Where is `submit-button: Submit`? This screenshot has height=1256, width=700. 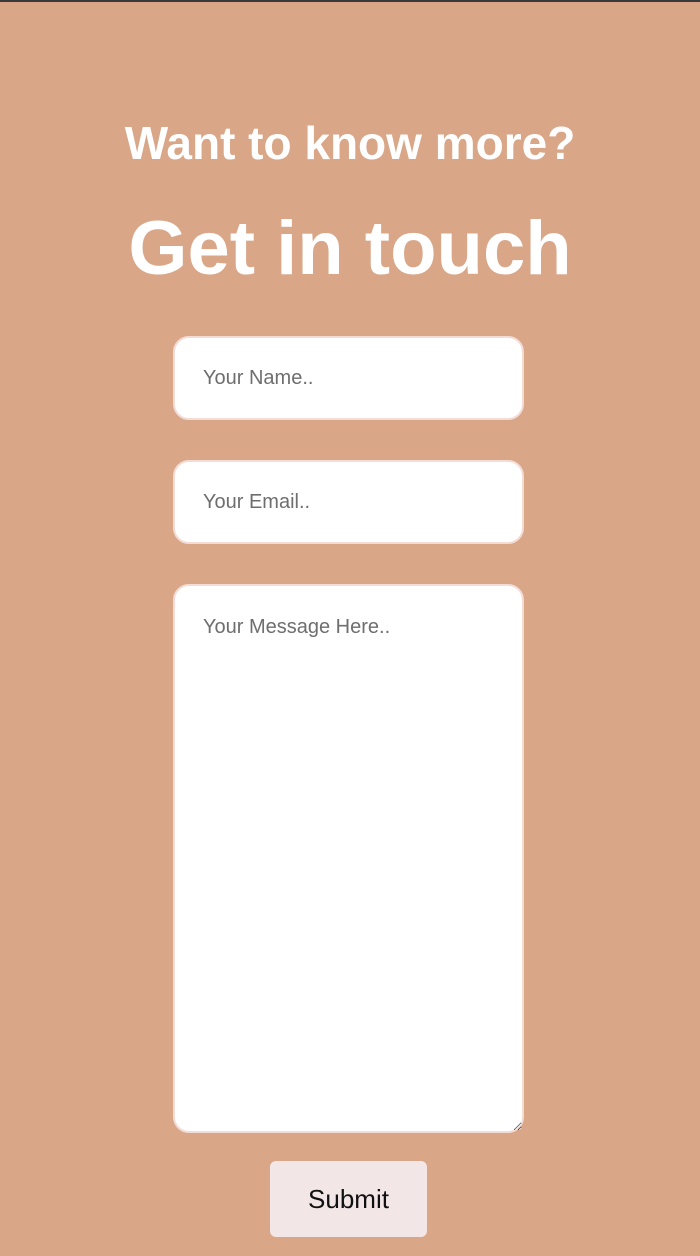
submit-button: Submit is located at coordinates (348, 1199).